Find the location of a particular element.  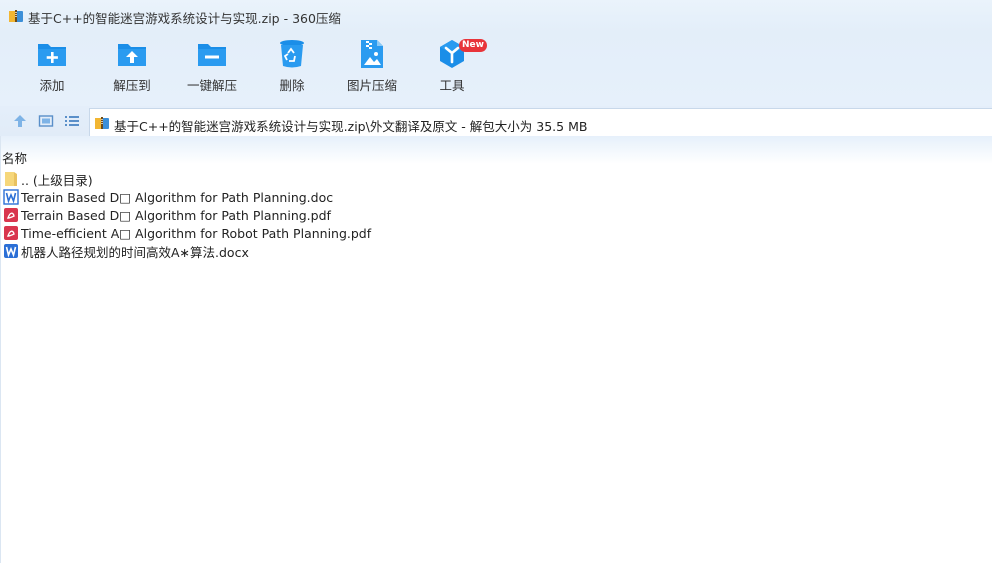

list-view-icon is located at coordinates (72, 121).